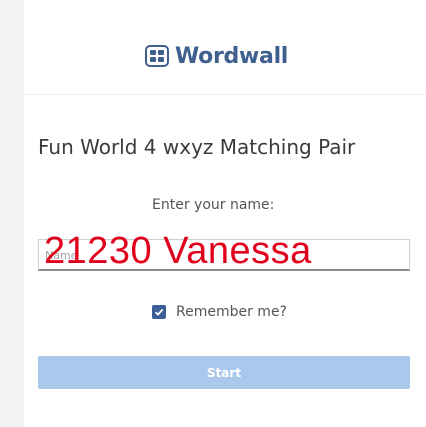 The height and width of the screenshot is (427, 426). What do you see at coordinates (231, 312) in the screenshot?
I see `remember-me-label: Remember me?` at bounding box center [231, 312].